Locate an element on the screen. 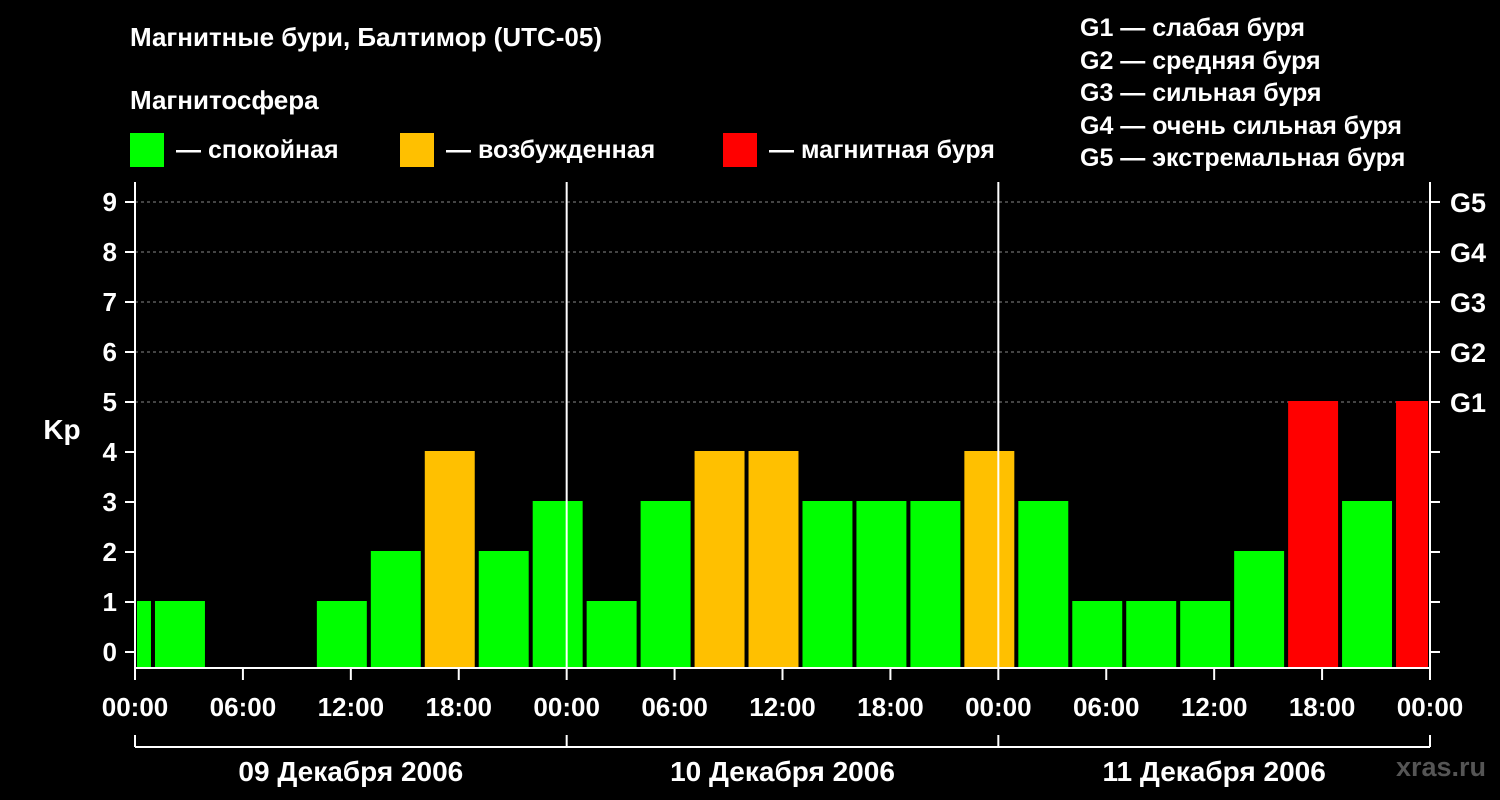  day-label: 11 Декабря 2006 is located at coordinates (1214, 771).